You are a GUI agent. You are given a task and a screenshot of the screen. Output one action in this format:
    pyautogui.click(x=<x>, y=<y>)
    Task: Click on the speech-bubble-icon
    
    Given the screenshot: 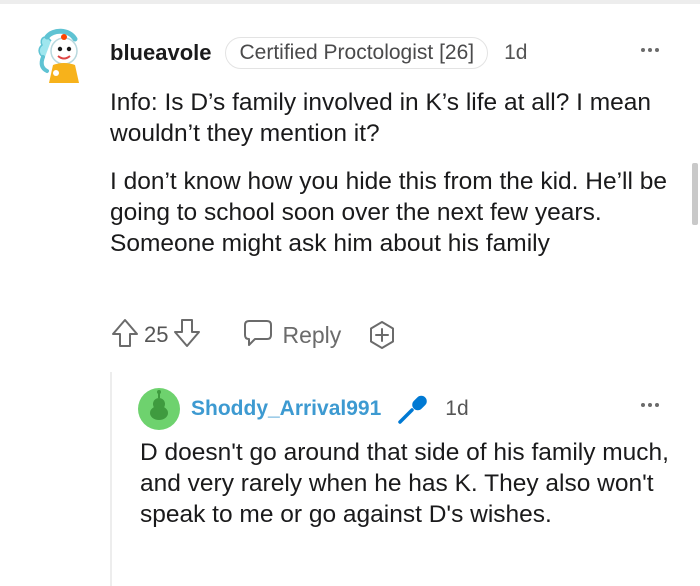 What is the action you would take?
    pyautogui.click(x=258, y=335)
    